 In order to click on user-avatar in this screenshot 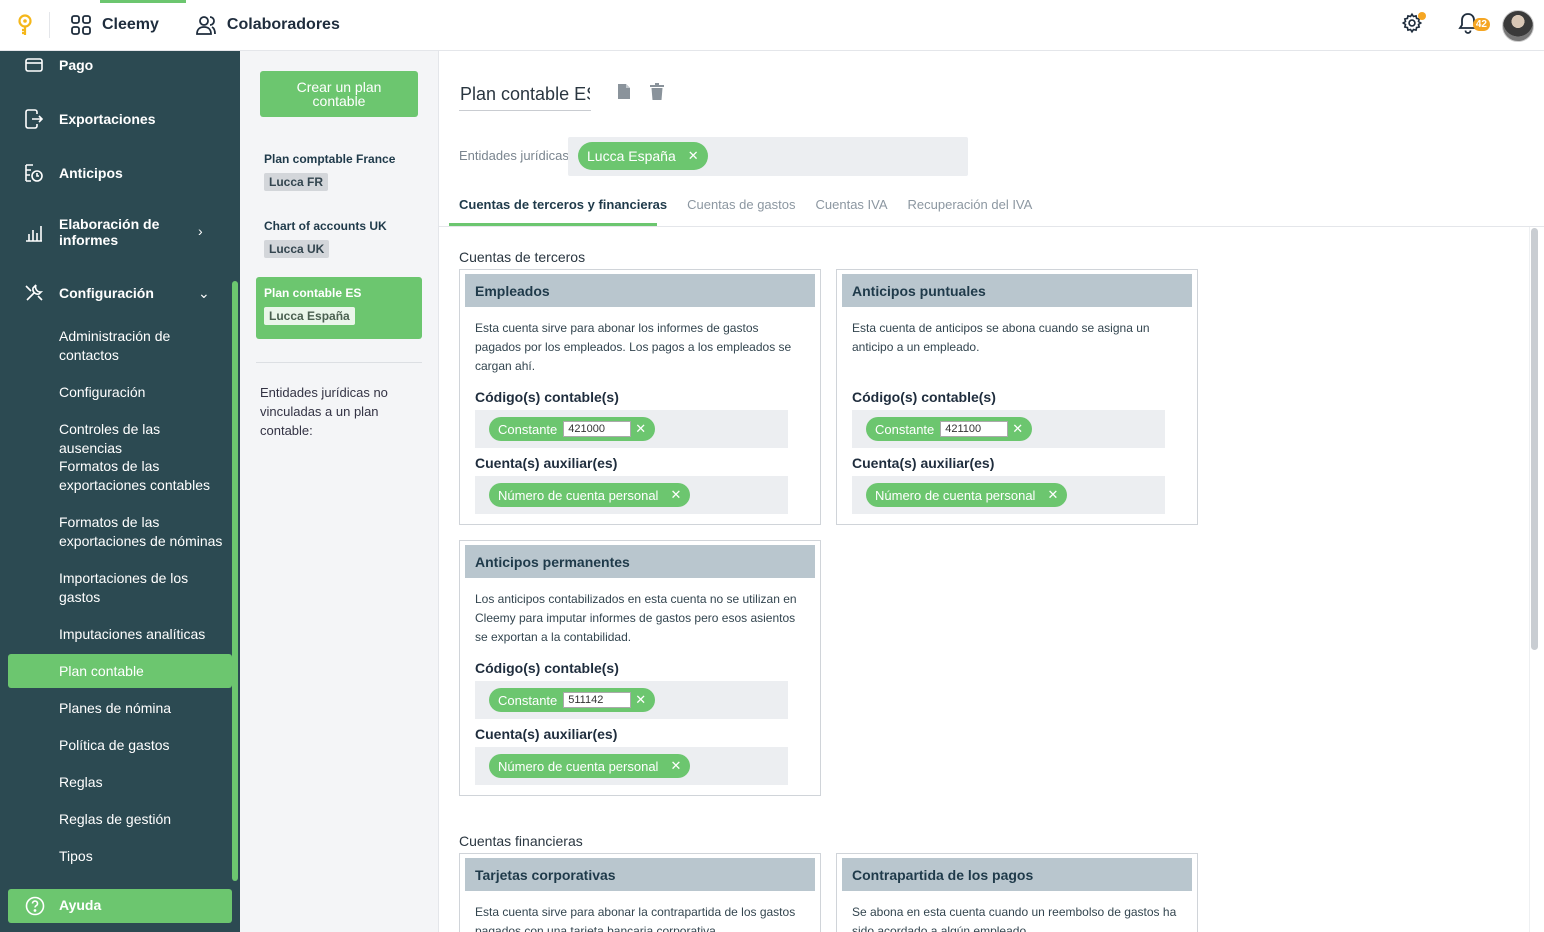, I will do `click(1518, 25)`.